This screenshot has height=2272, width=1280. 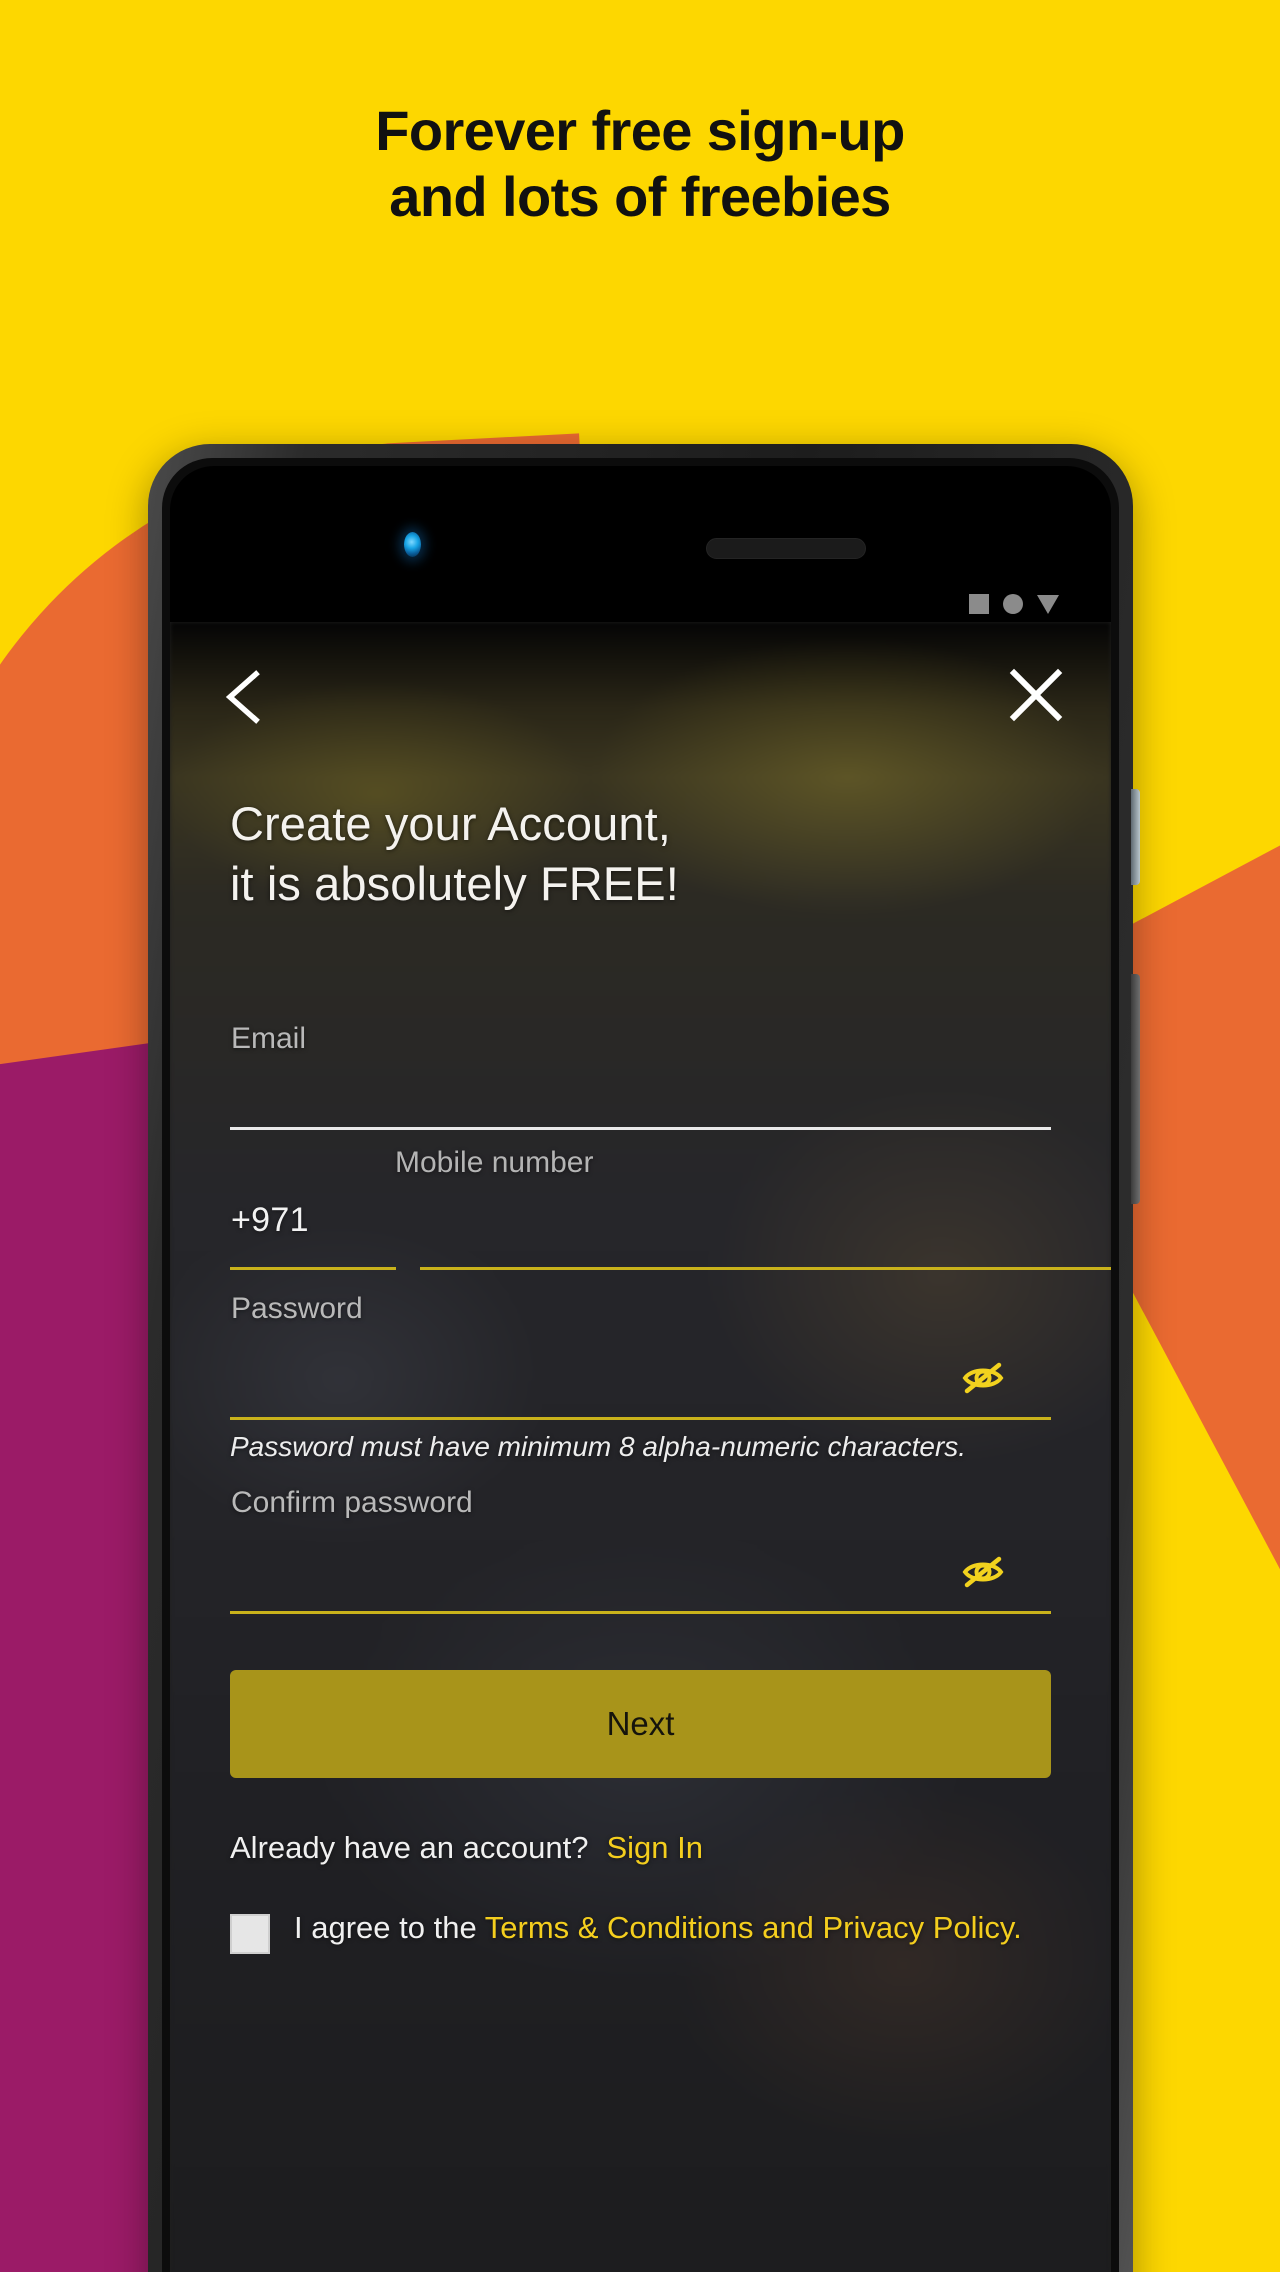 I want to click on front-camera-icon, so click(x=412, y=544).